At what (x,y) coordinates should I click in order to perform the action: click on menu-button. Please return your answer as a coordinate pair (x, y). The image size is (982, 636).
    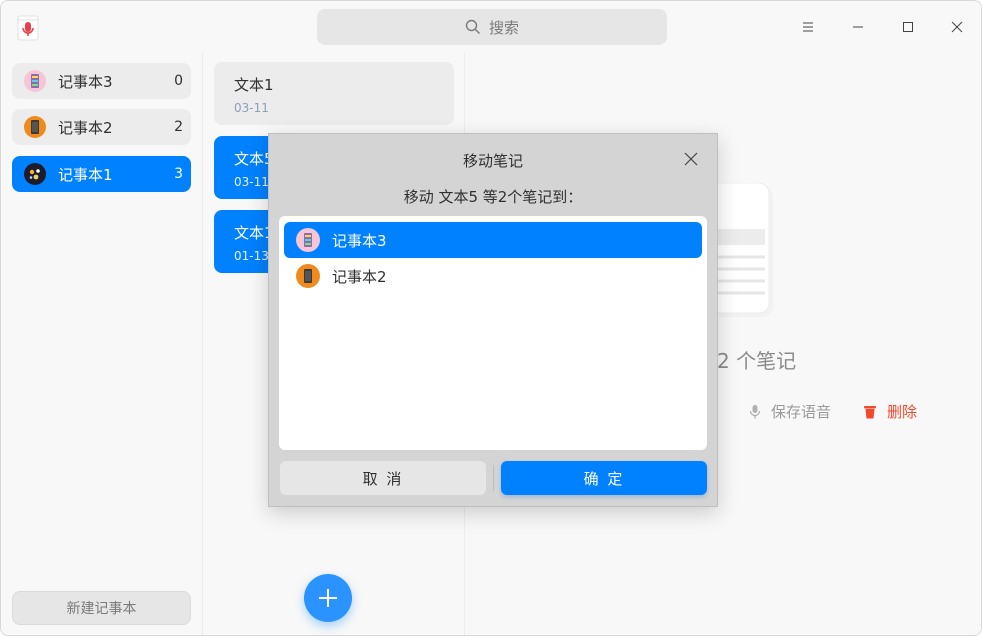
    Looking at the image, I should click on (808, 27).